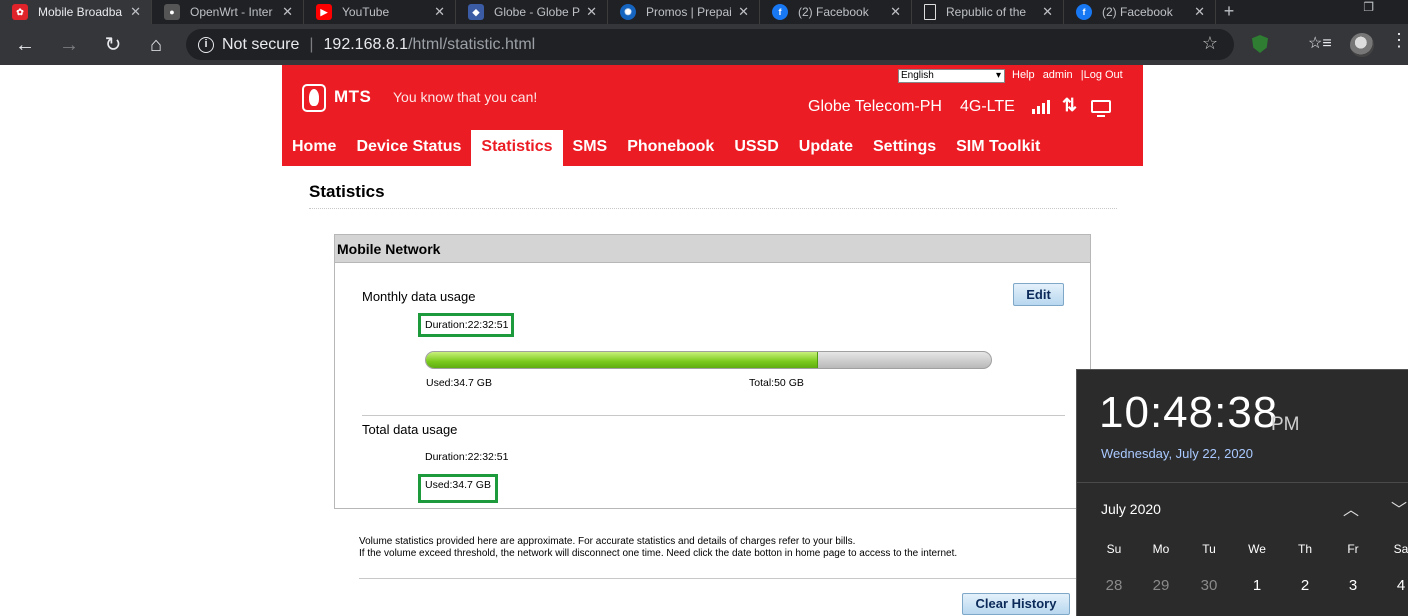 This screenshot has height=616, width=1408. Describe the element at coordinates (69, 45) in the screenshot. I see `forward-arrow-icon: →` at that location.